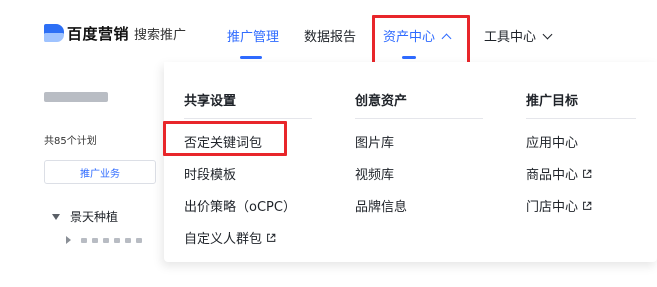 The image size is (657, 287). Describe the element at coordinates (559, 205) in the screenshot. I see `menu-item-store-center: 门店中心` at that location.